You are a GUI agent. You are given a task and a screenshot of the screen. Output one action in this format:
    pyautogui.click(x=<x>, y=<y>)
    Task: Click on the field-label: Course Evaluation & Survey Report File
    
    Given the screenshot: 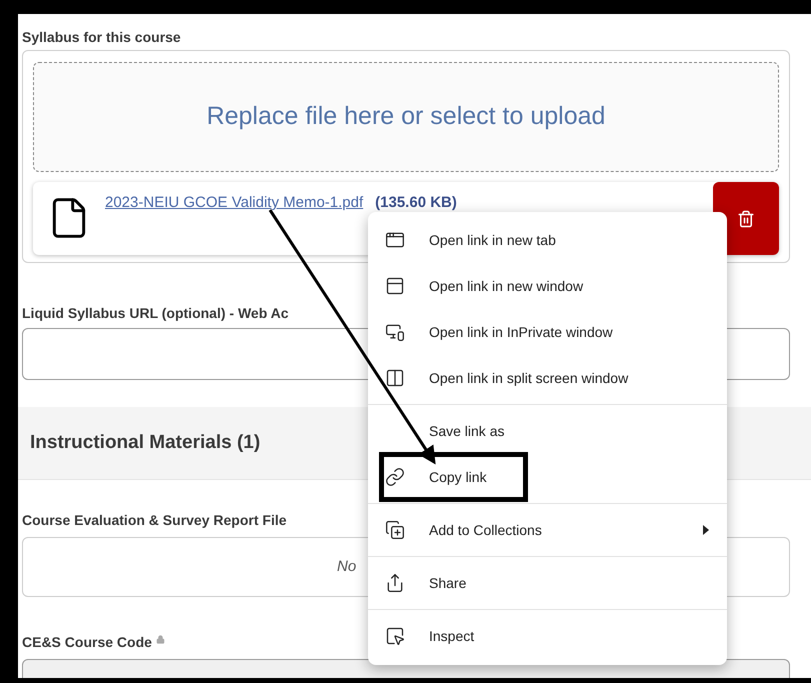 What is the action you would take?
    pyautogui.click(x=154, y=520)
    